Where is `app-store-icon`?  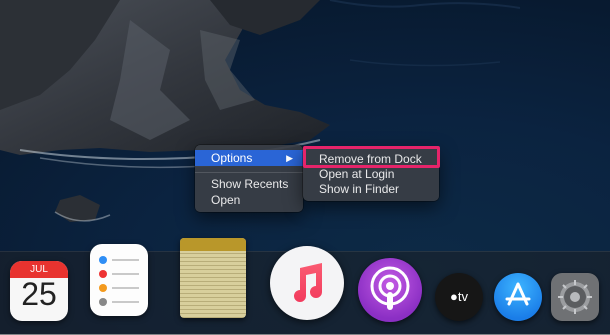
app-store-icon is located at coordinates (518, 297).